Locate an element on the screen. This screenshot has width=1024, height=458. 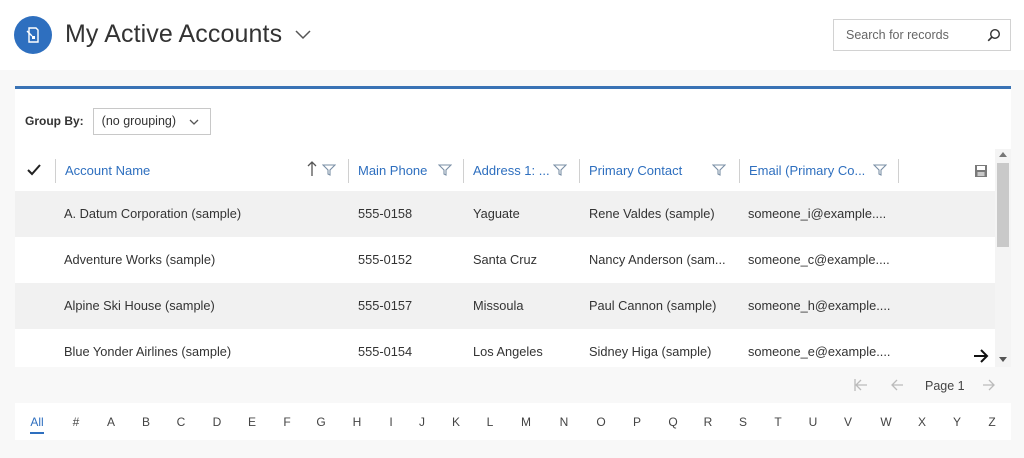
alpha-filter-item: M is located at coordinates (526, 422).